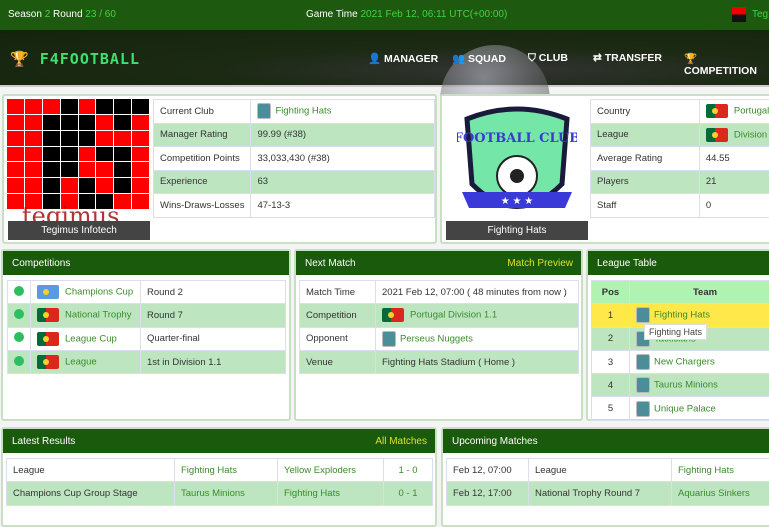  What do you see at coordinates (401, 441) in the screenshot?
I see `all-matches-link: All Matches` at bounding box center [401, 441].